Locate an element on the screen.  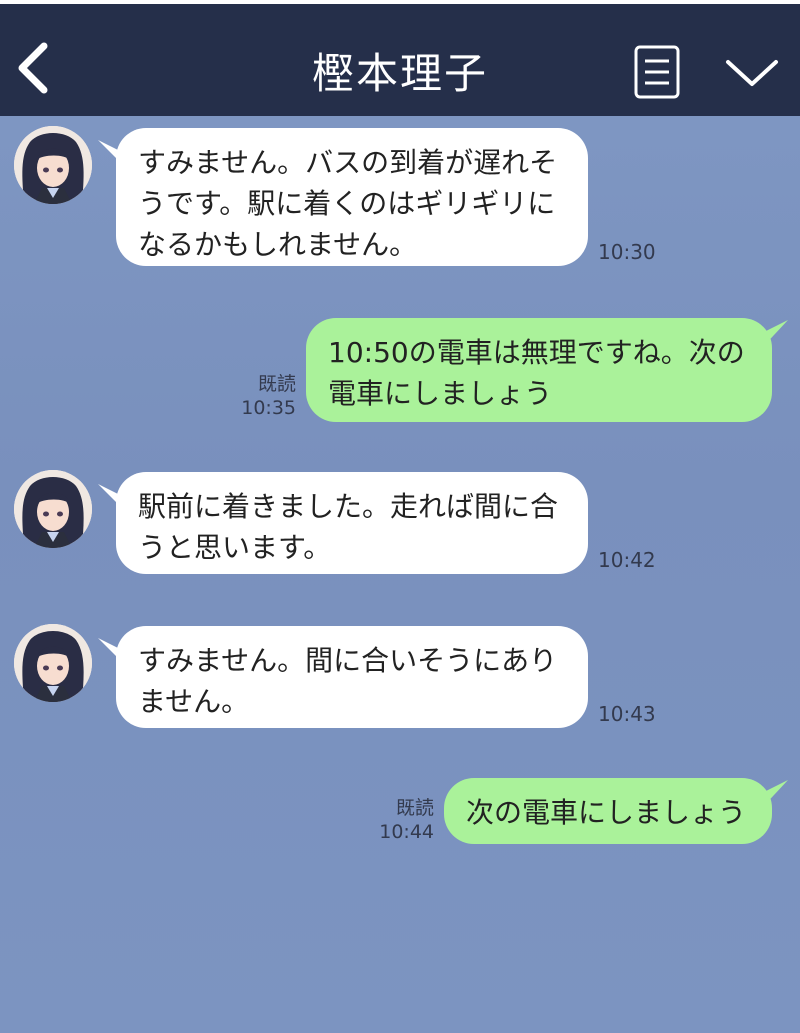
chevron-down-icon is located at coordinates (752, 73).